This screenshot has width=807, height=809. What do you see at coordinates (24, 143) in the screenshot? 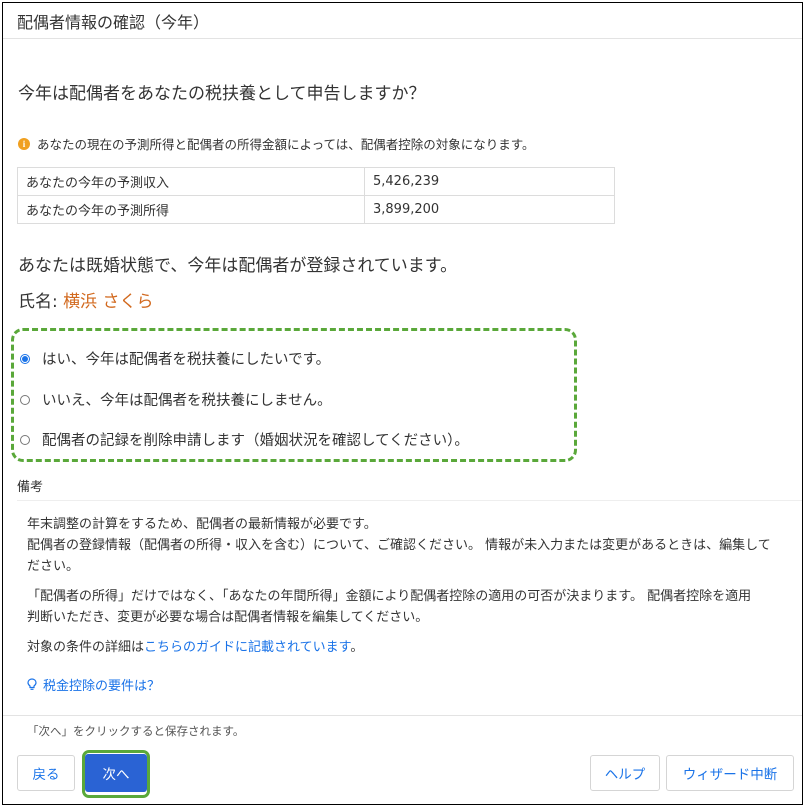
I see `info-icon: i` at bounding box center [24, 143].